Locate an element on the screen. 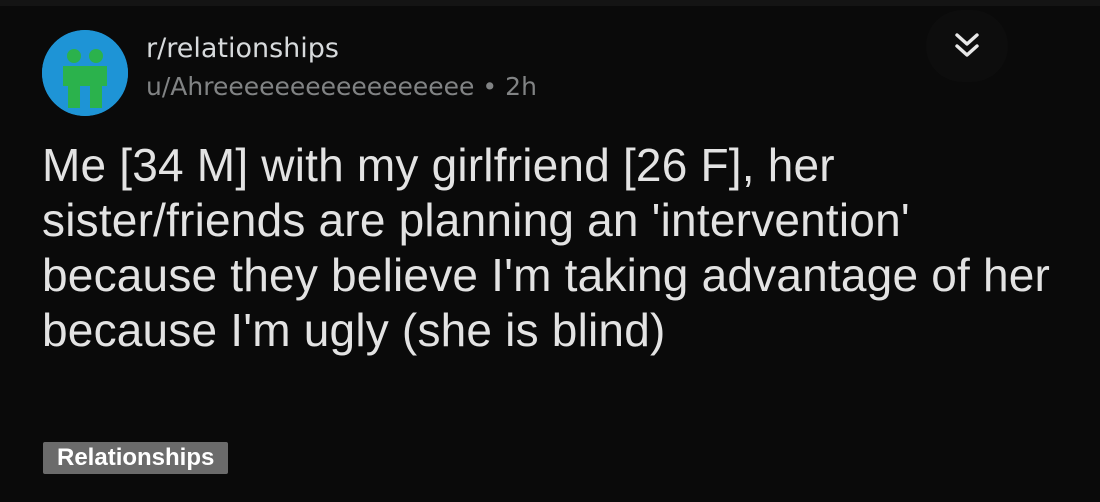 The image size is (1100, 502). post-byline: u/Ahreeeeeeeeeeeeeeeee • 2h is located at coordinates (341, 87).